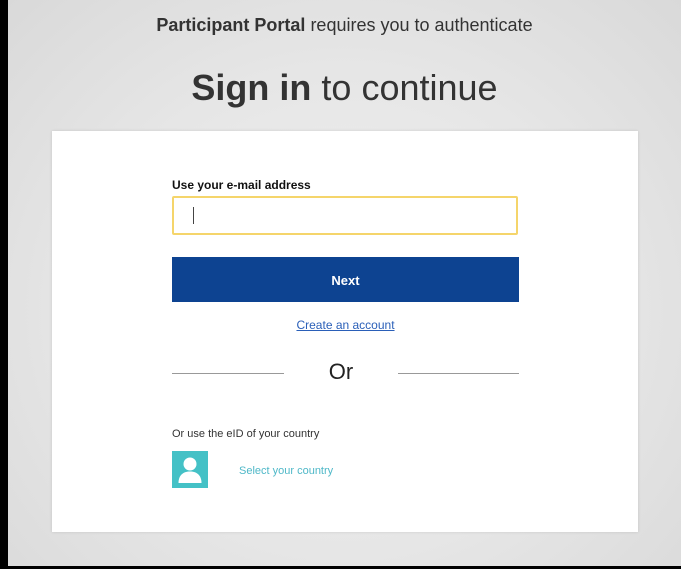 This screenshot has width=681, height=569. I want to click on page-title-bold: Sign in, so click(251, 87).